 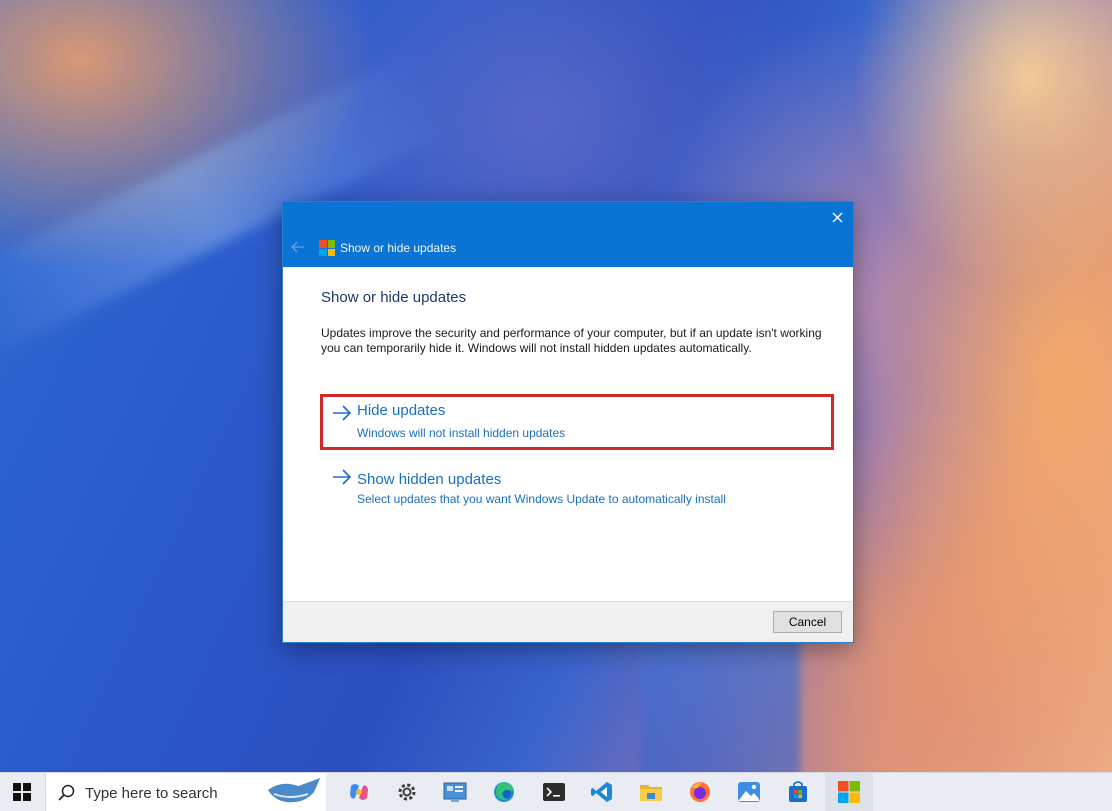 I want to click on file-explorer-icon, so click(x=651, y=793).